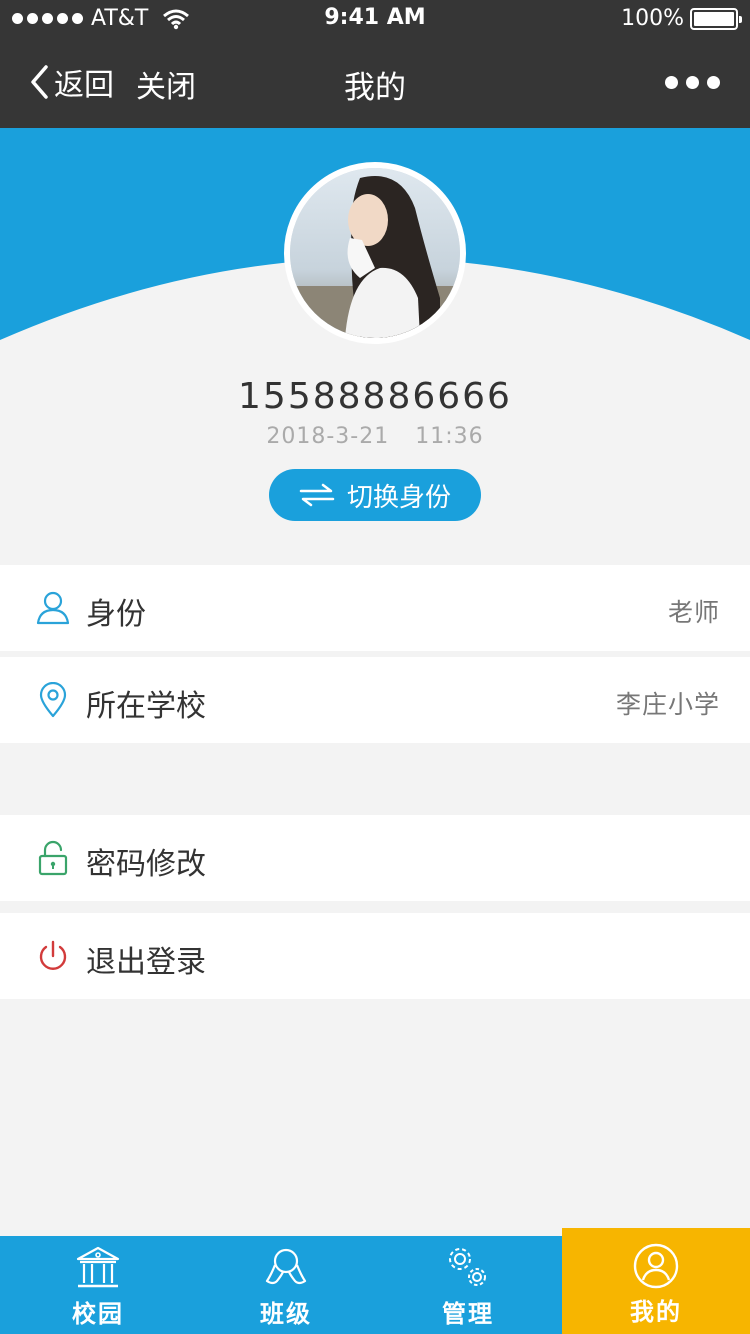 This screenshot has width=750, height=1334. What do you see at coordinates (375, 608) in the screenshot?
I see `identity-row: 身份 老师` at bounding box center [375, 608].